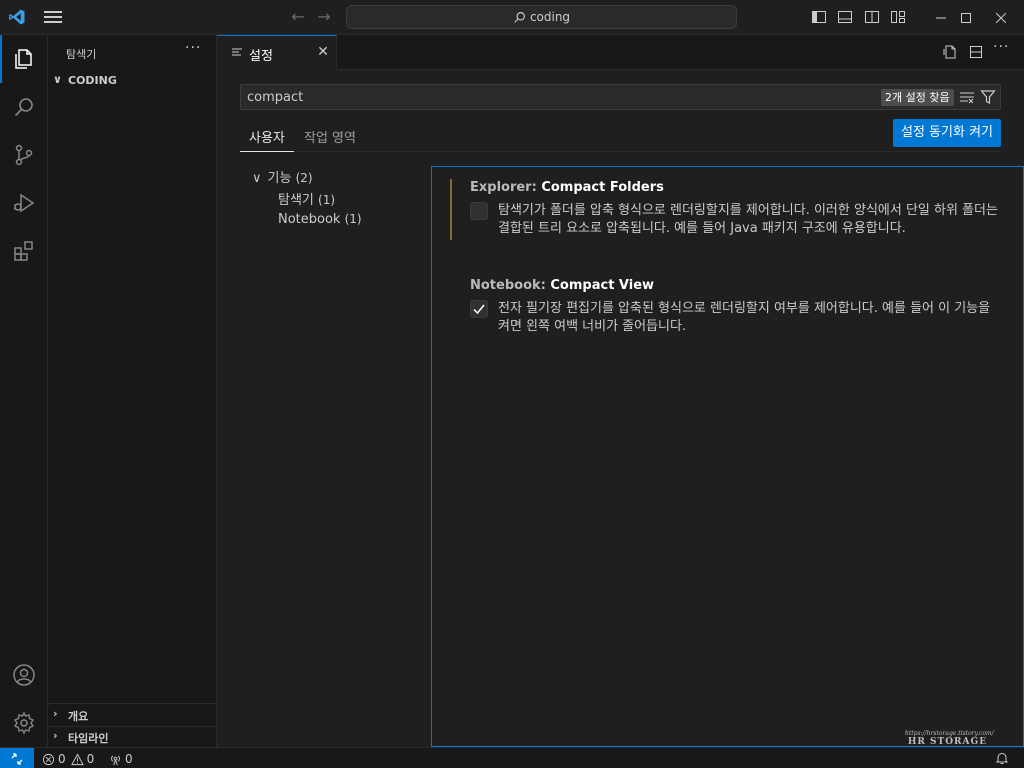 The image size is (1024, 768). I want to click on results-count-badge: 2개 설정 찾음, so click(917, 97).